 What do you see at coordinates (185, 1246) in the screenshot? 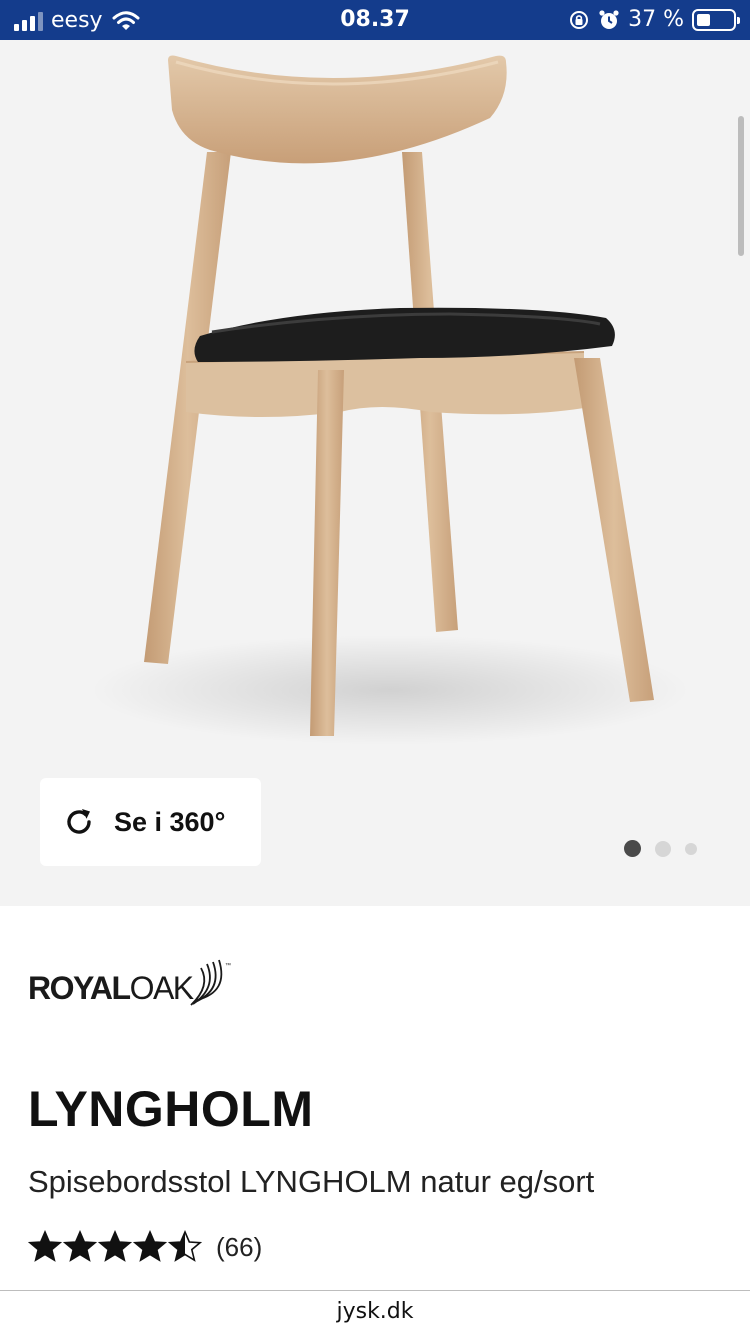
I see `star-half-icon` at bounding box center [185, 1246].